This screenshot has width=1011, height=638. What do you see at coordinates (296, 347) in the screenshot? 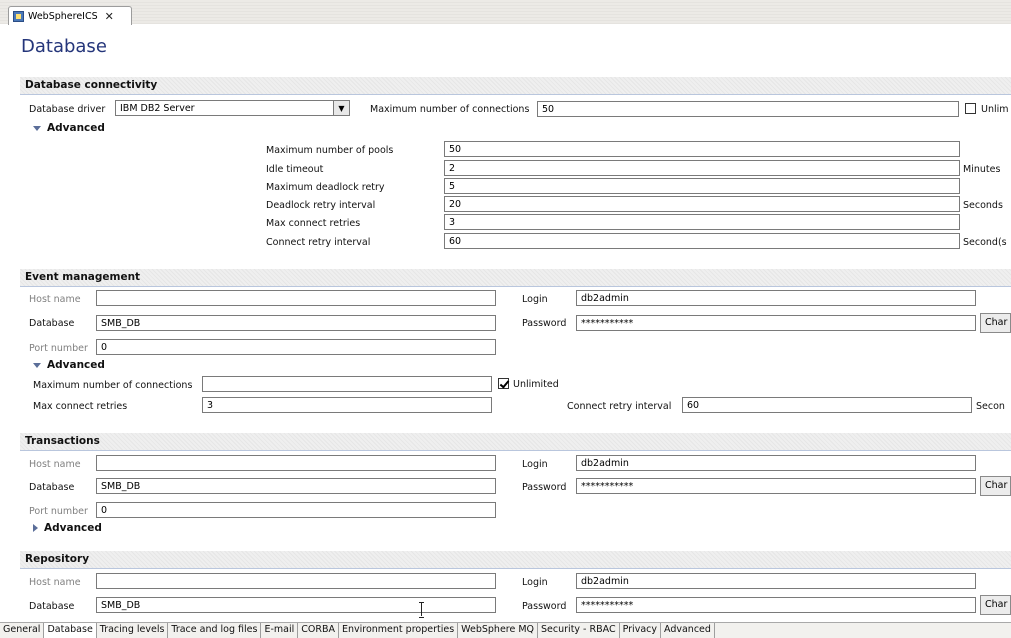
I see `event-port-input: 0` at bounding box center [296, 347].